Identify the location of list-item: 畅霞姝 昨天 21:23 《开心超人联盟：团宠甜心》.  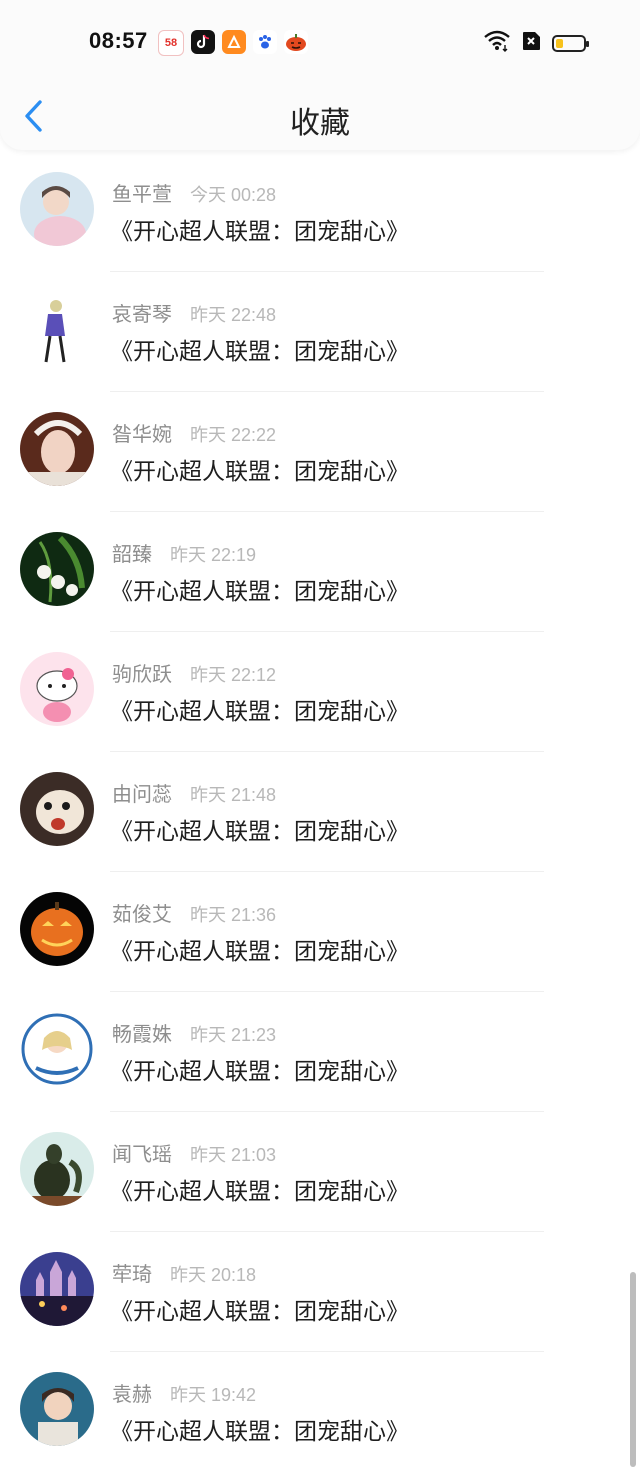
(320, 1052).